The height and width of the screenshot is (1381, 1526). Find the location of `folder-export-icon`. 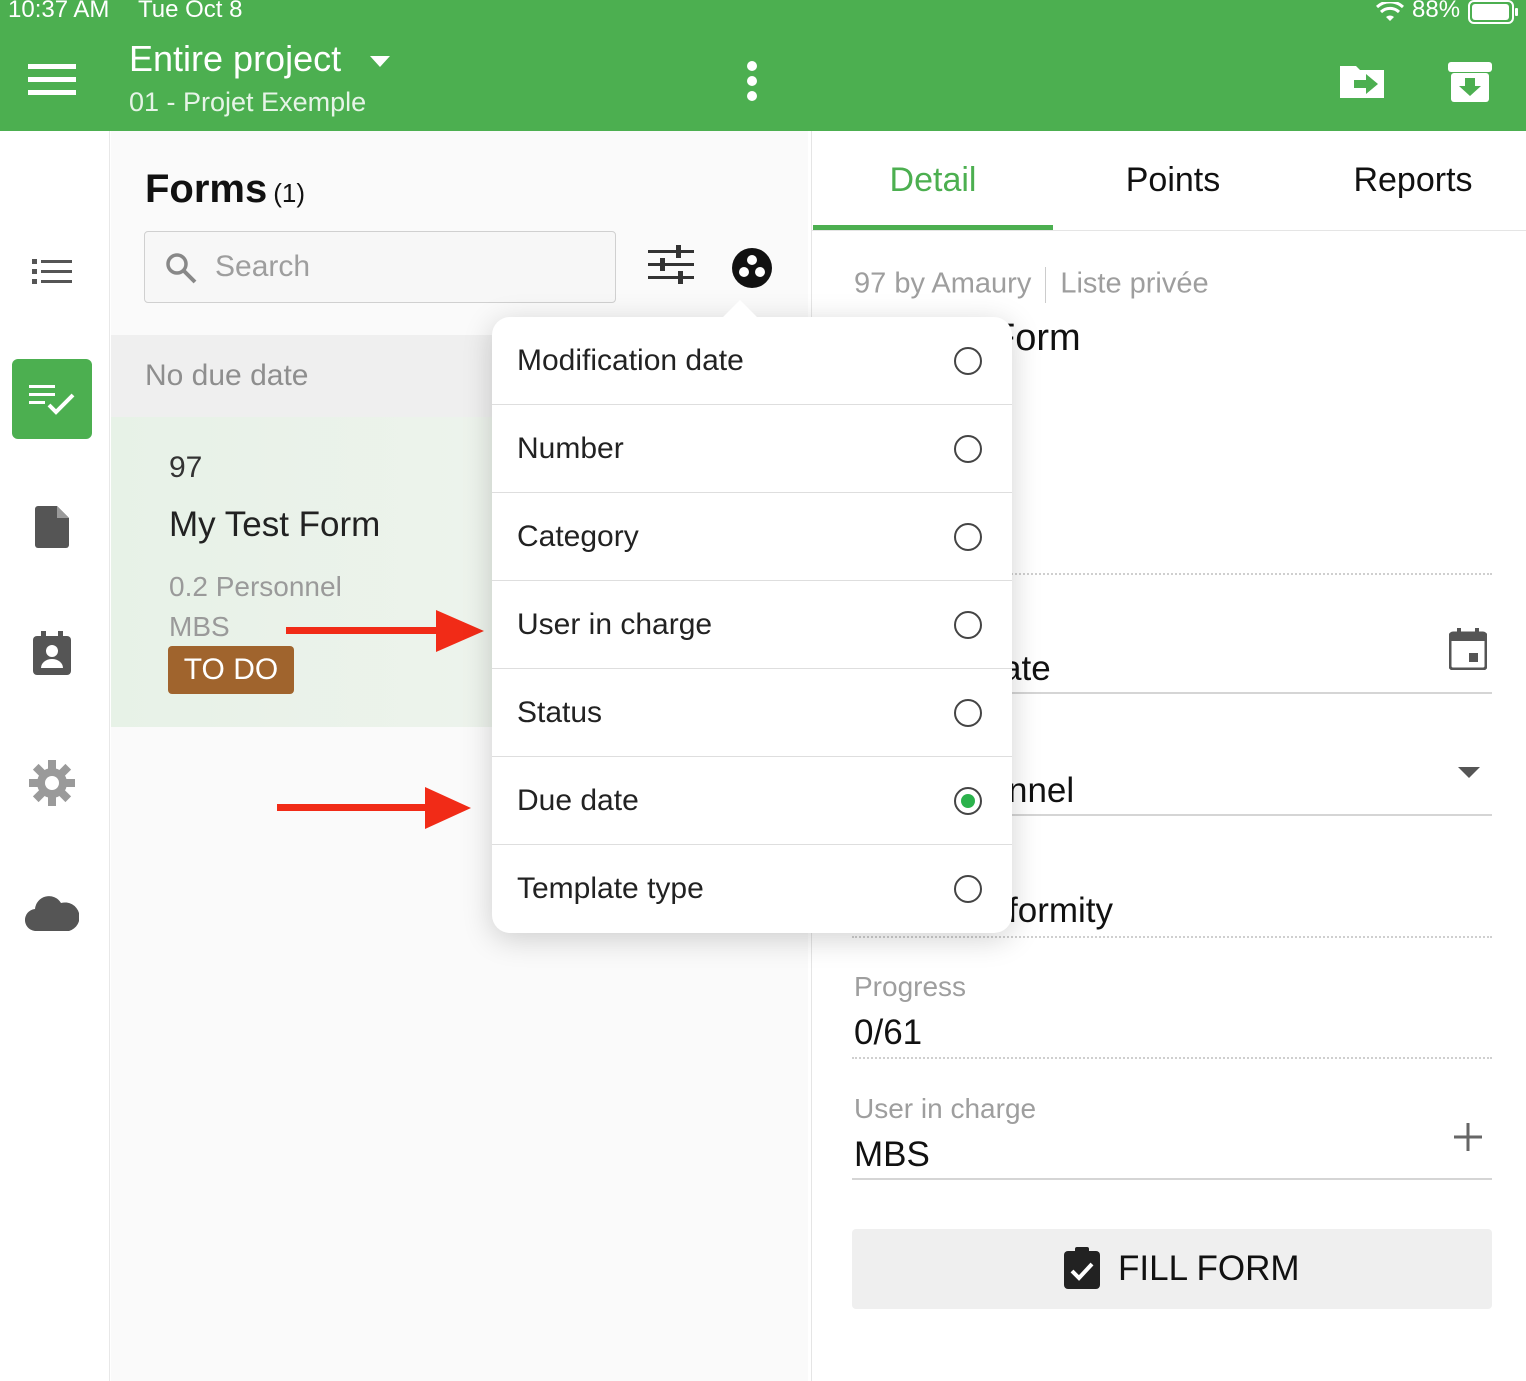

folder-export-icon is located at coordinates (1362, 82).